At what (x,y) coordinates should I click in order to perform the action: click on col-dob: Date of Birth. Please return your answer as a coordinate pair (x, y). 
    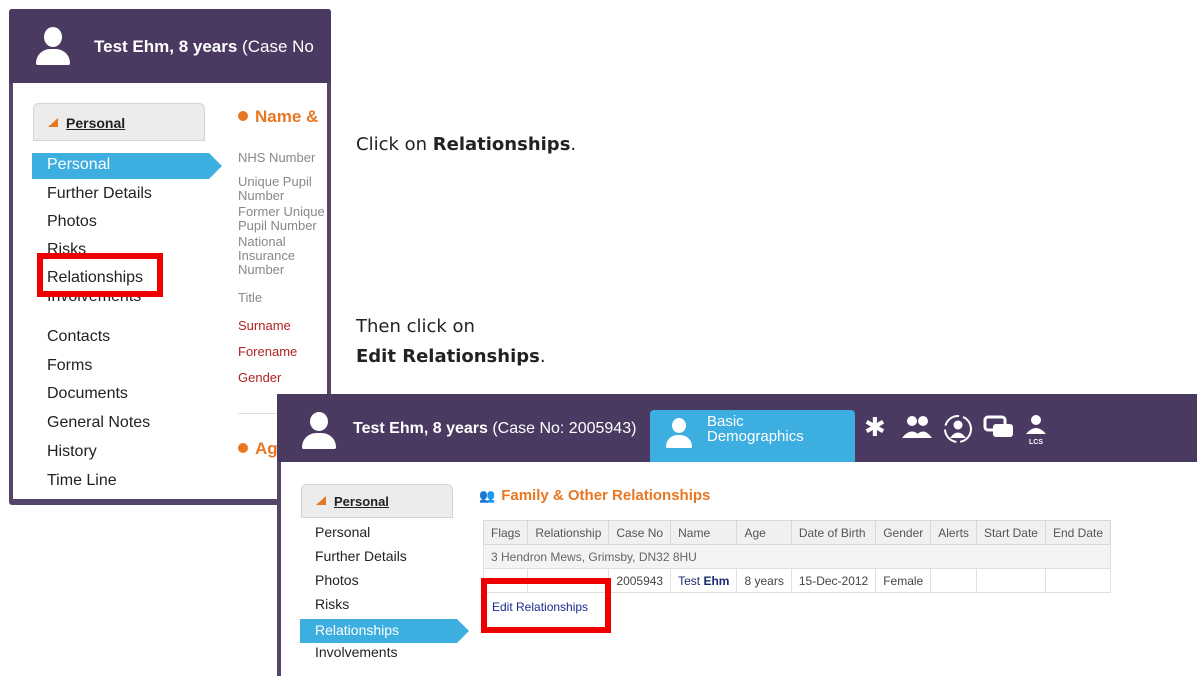
    Looking at the image, I should click on (833, 532).